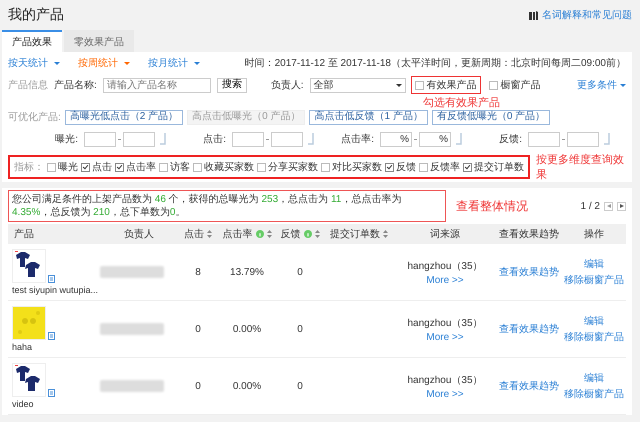  Describe the element at coordinates (62, 167) in the screenshot. I see `checkbox-option: 曝光` at that location.